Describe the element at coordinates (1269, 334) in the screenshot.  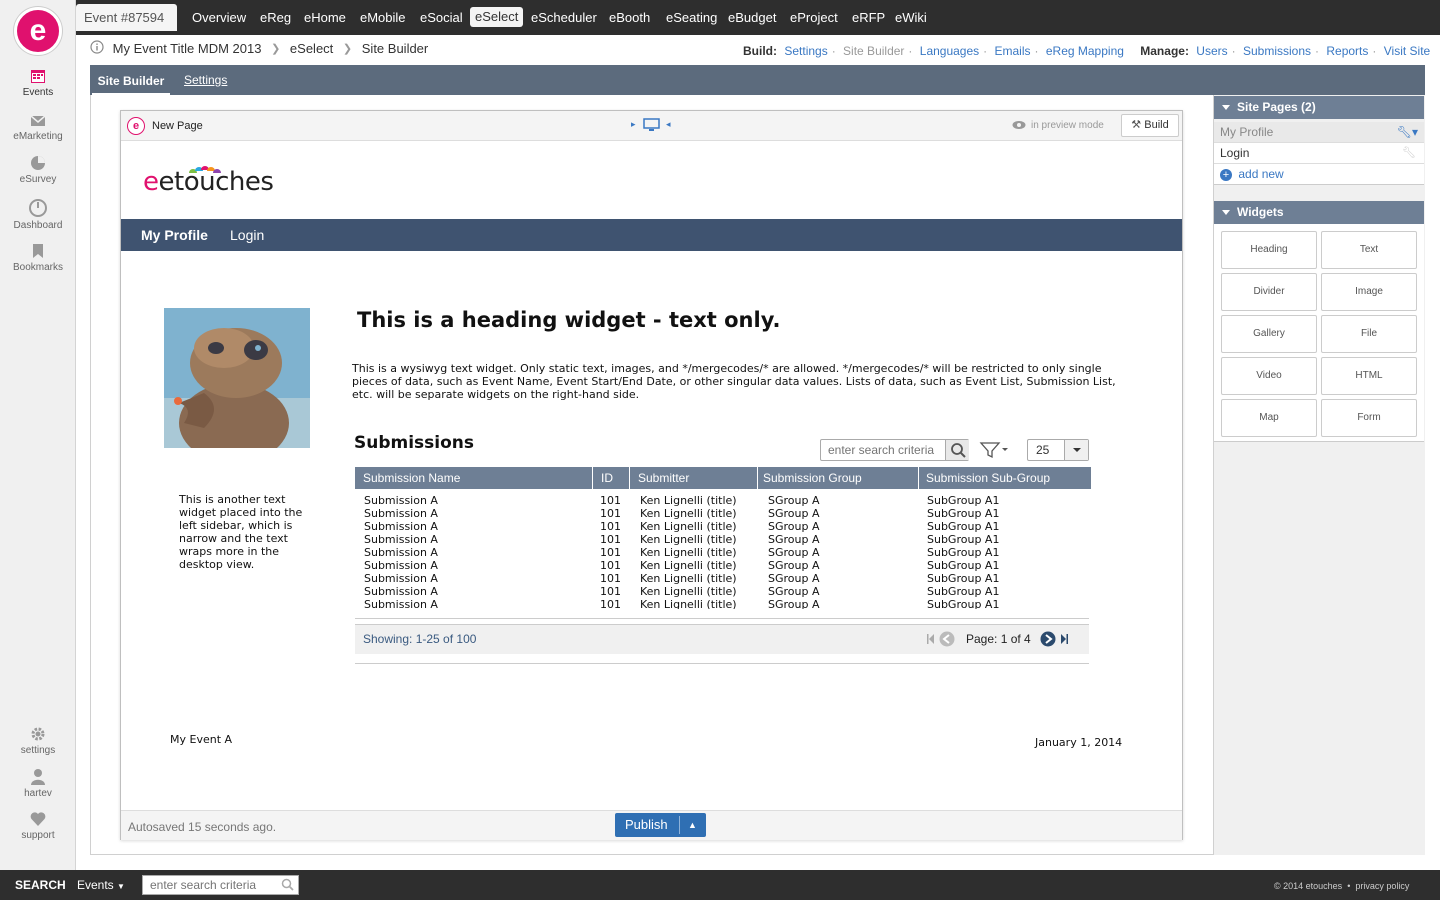
I see `widget-gallery: Gallery` at that location.